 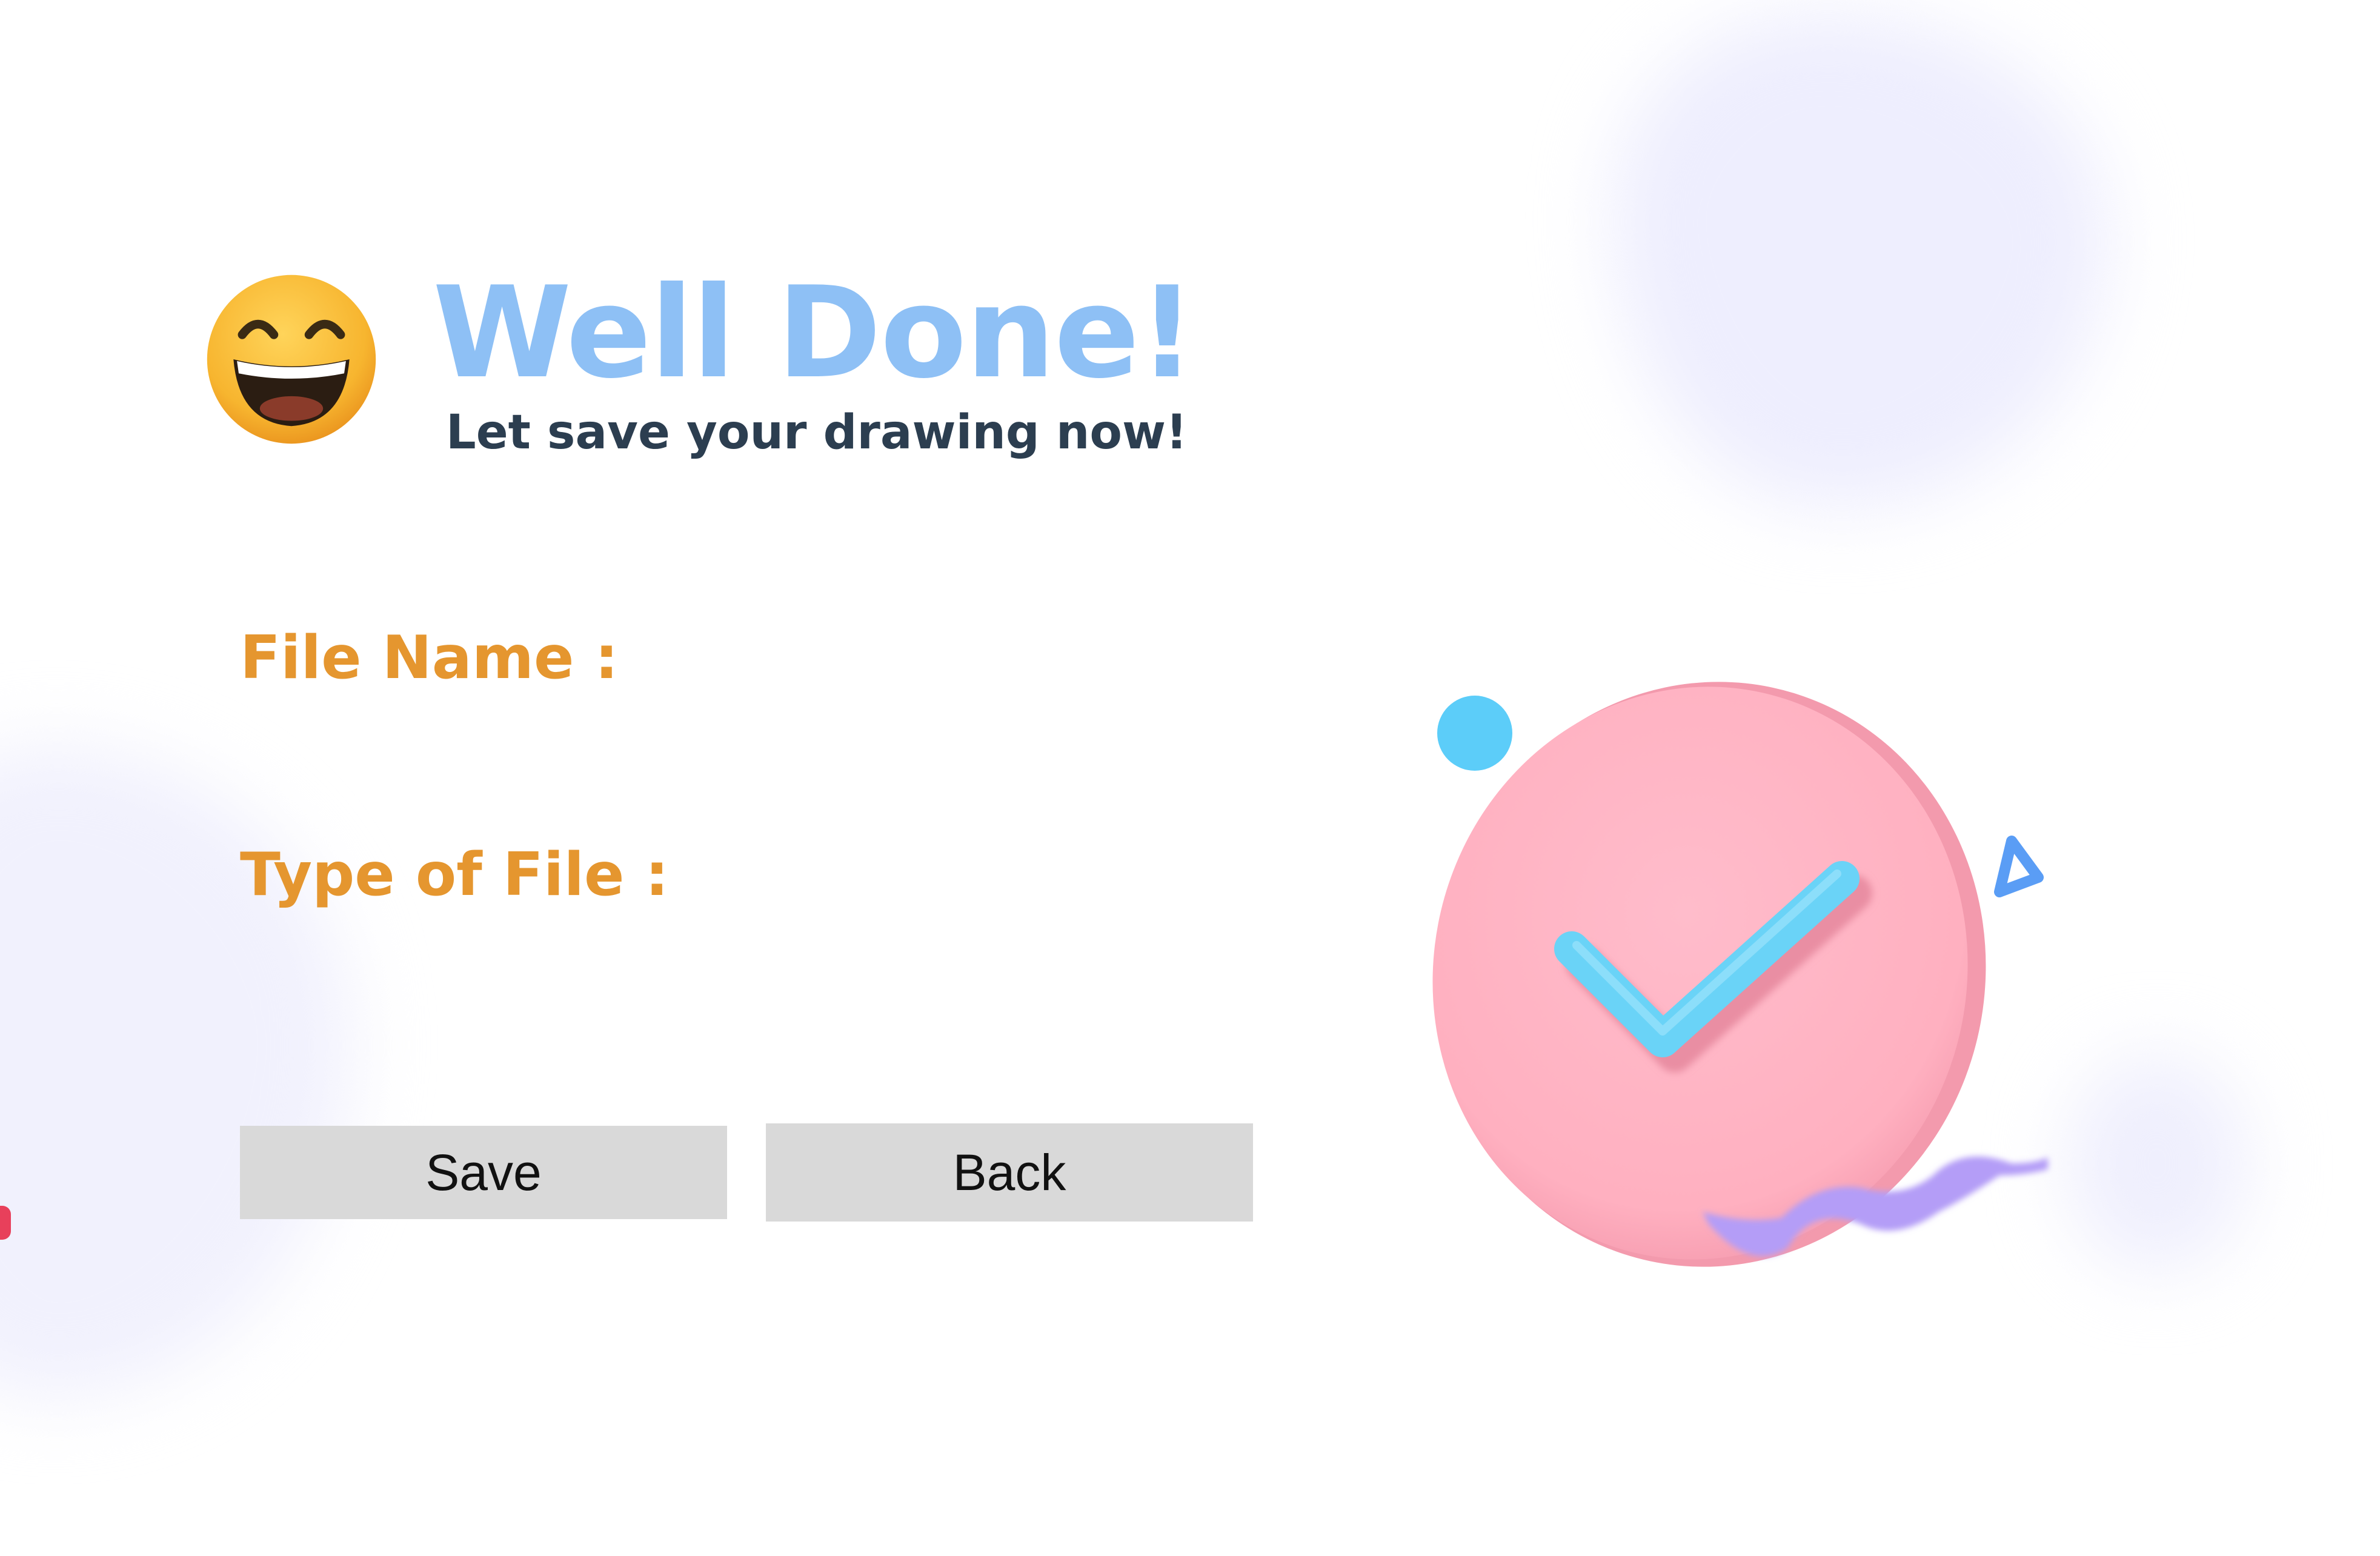 What do you see at coordinates (1474, 733) in the screenshot?
I see `ball-decoration` at bounding box center [1474, 733].